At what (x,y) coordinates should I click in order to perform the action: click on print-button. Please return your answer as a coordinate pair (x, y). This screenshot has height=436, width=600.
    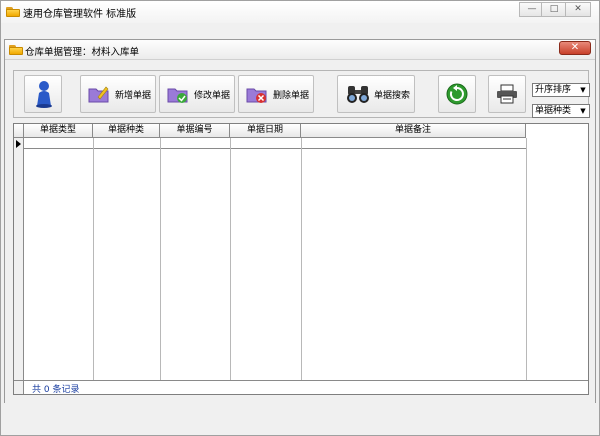
    Looking at the image, I should click on (507, 94).